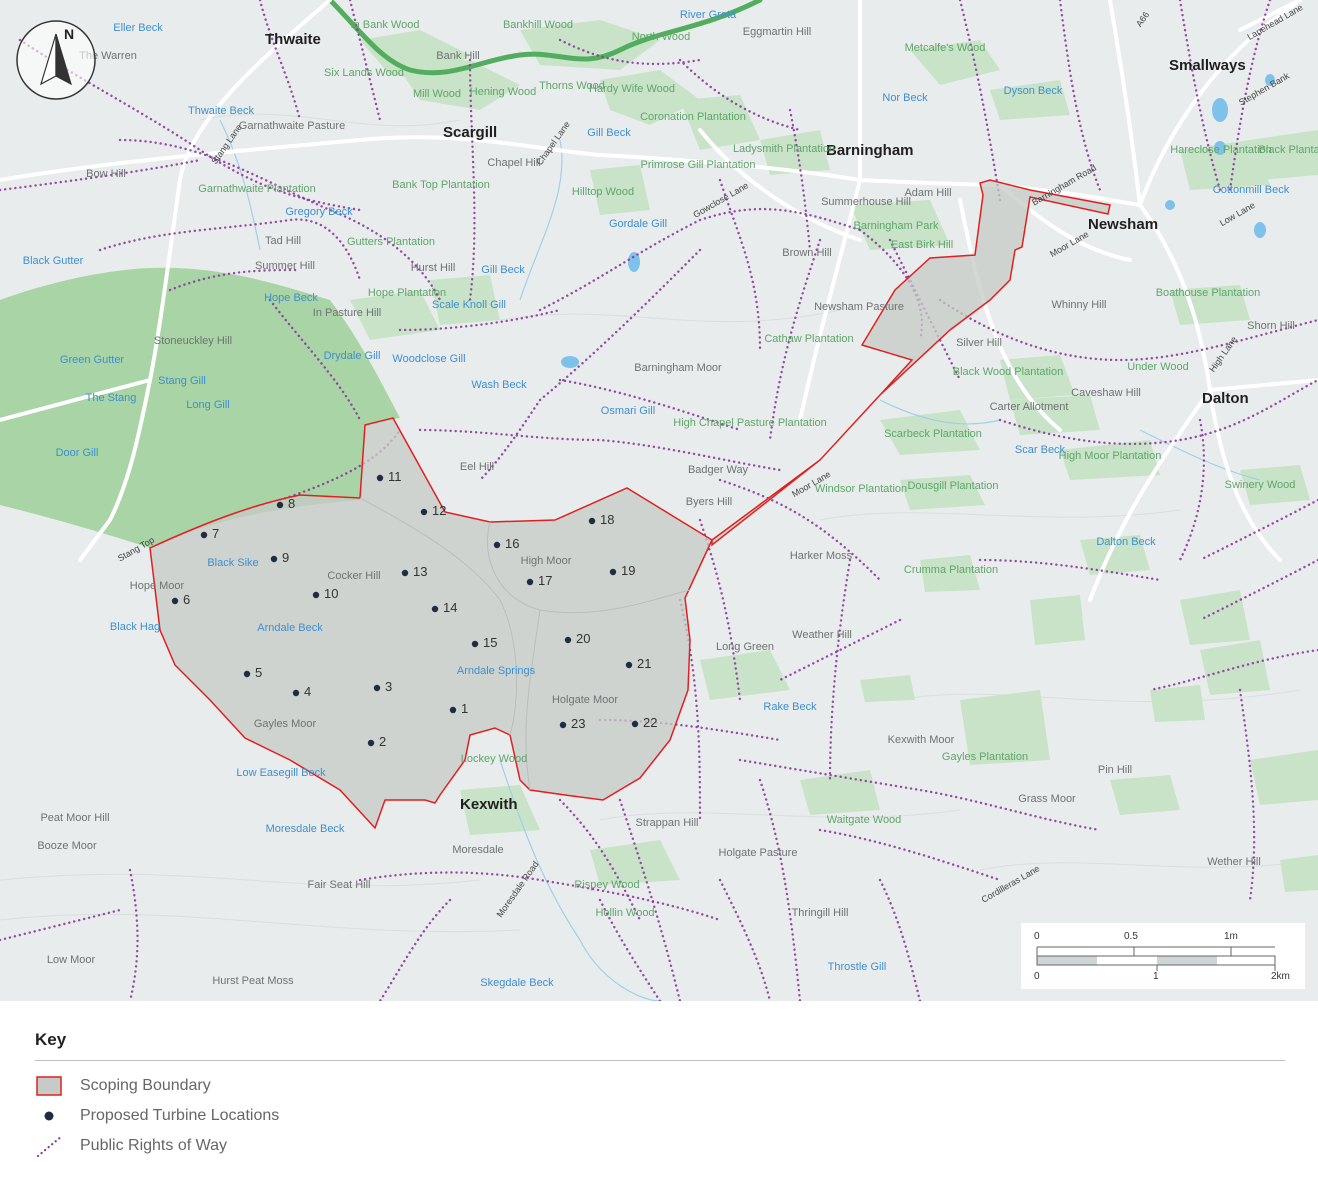  What do you see at coordinates (187, 599) in the screenshot?
I see `turbine-label-6: 6` at bounding box center [187, 599].